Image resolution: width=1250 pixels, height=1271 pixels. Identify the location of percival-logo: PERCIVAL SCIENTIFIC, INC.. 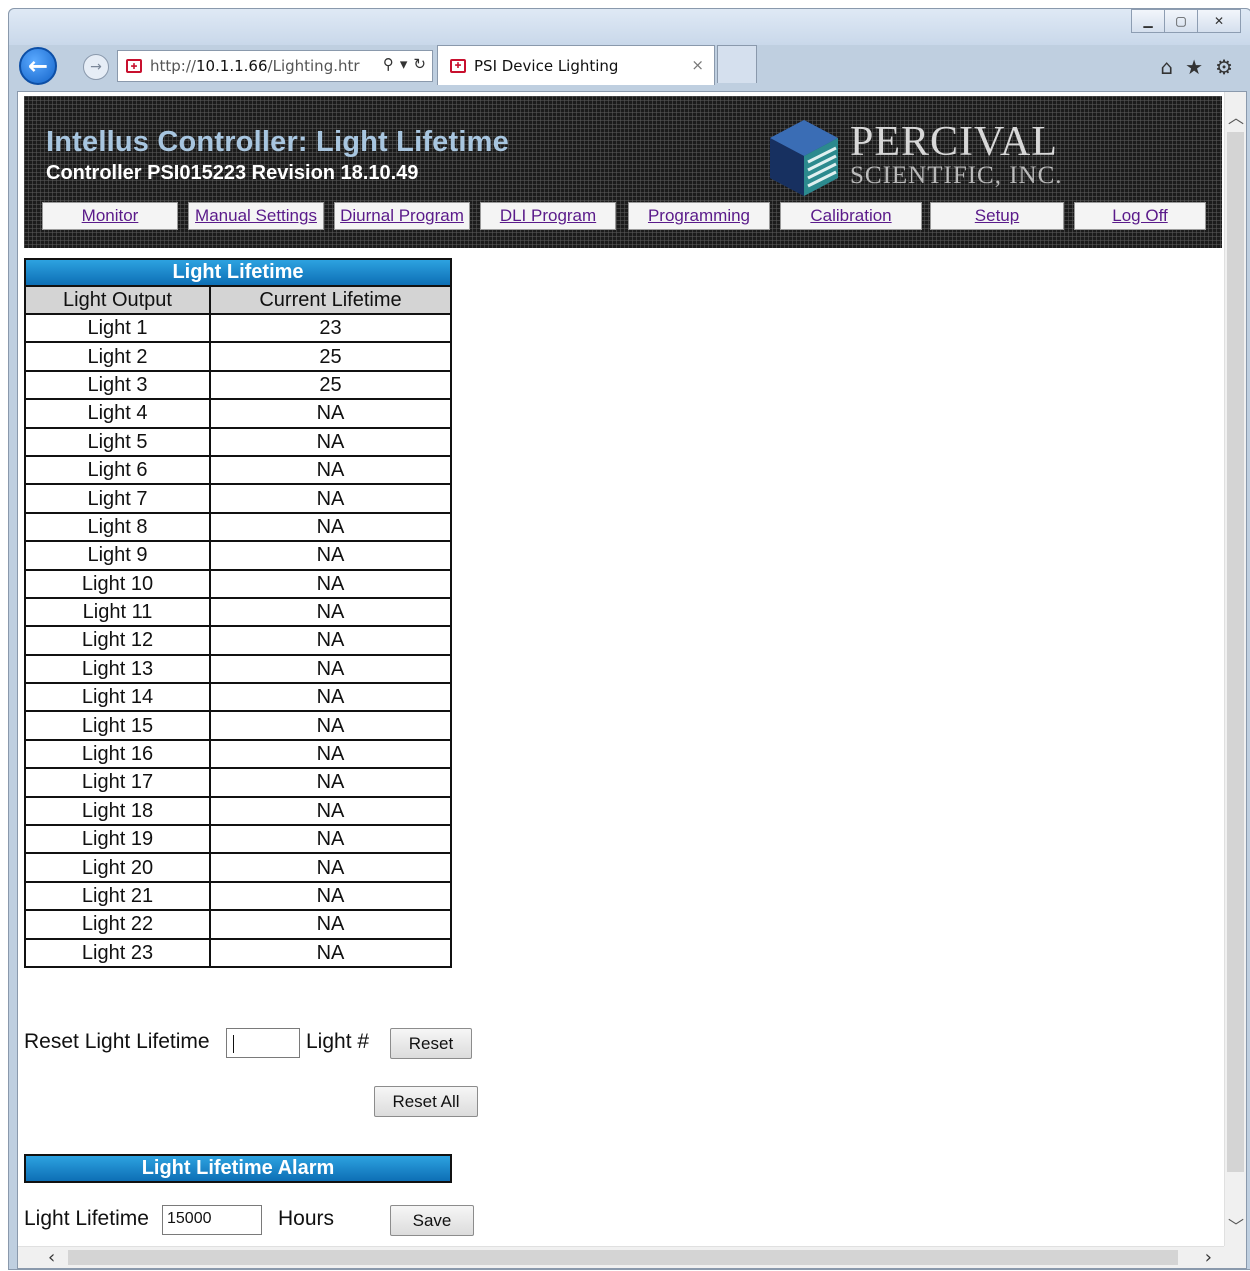
(924, 158).